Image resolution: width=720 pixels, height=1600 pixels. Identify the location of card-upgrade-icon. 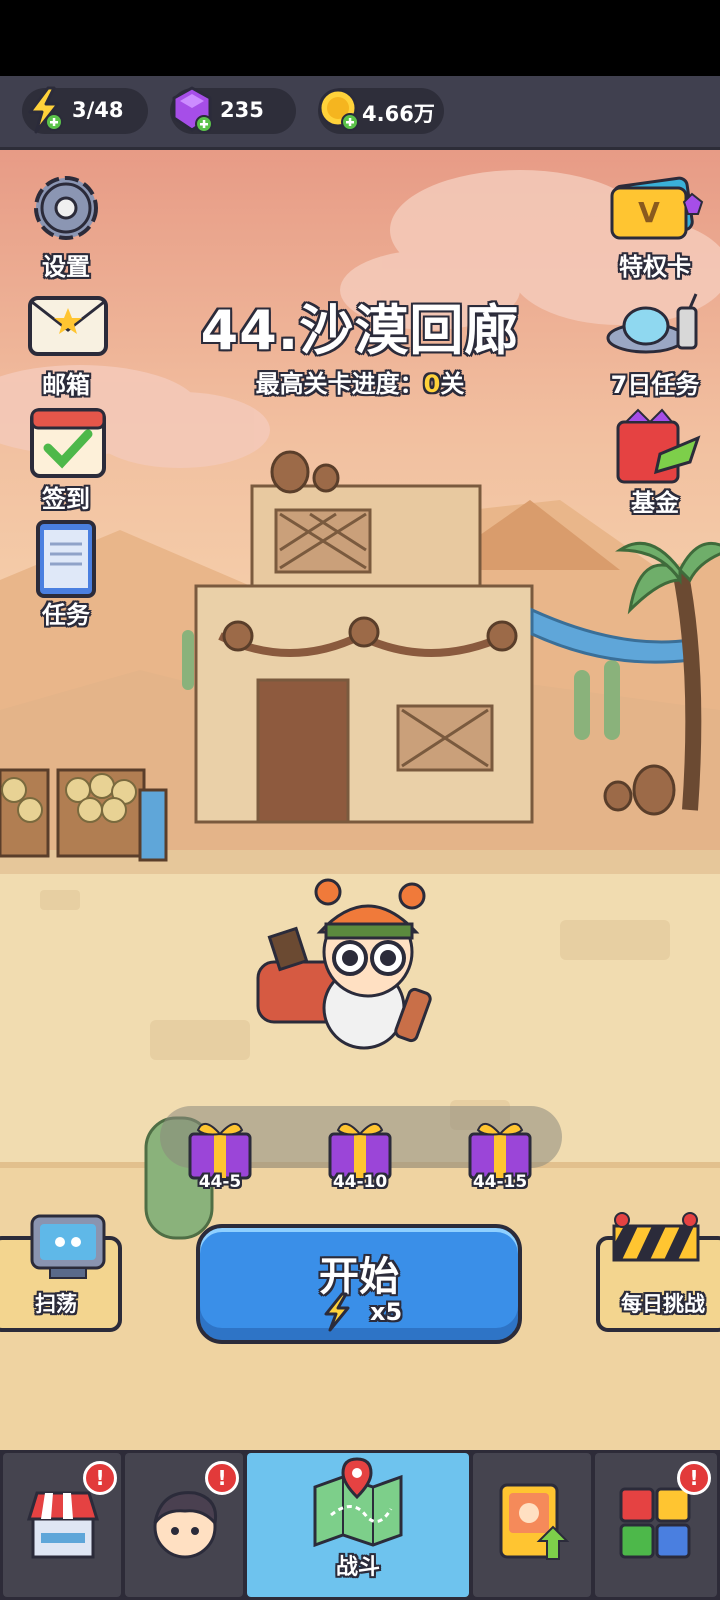
(534, 1521).